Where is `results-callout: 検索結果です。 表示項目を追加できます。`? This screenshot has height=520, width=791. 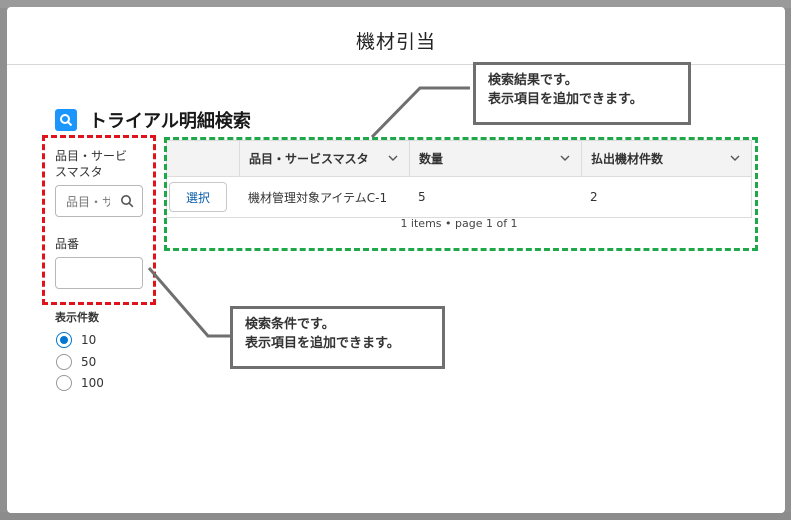
results-callout: 検索結果です。 表示項目を追加できます。 is located at coordinates (582, 93).